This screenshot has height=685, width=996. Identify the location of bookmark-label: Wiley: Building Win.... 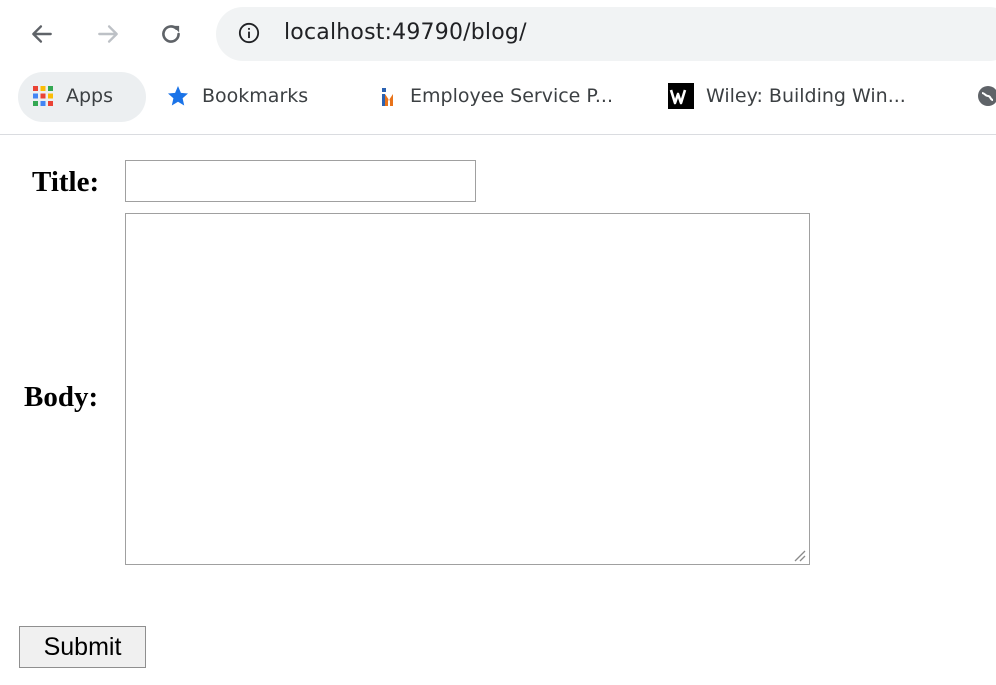
(806, 96).